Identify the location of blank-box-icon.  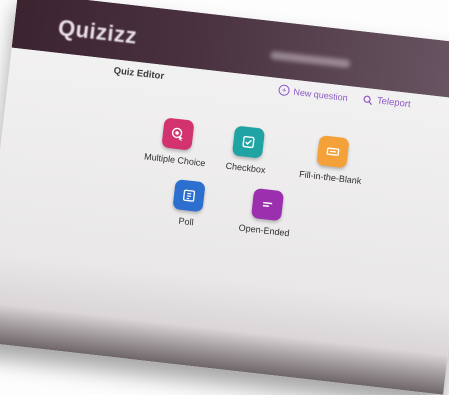
(332, 151).